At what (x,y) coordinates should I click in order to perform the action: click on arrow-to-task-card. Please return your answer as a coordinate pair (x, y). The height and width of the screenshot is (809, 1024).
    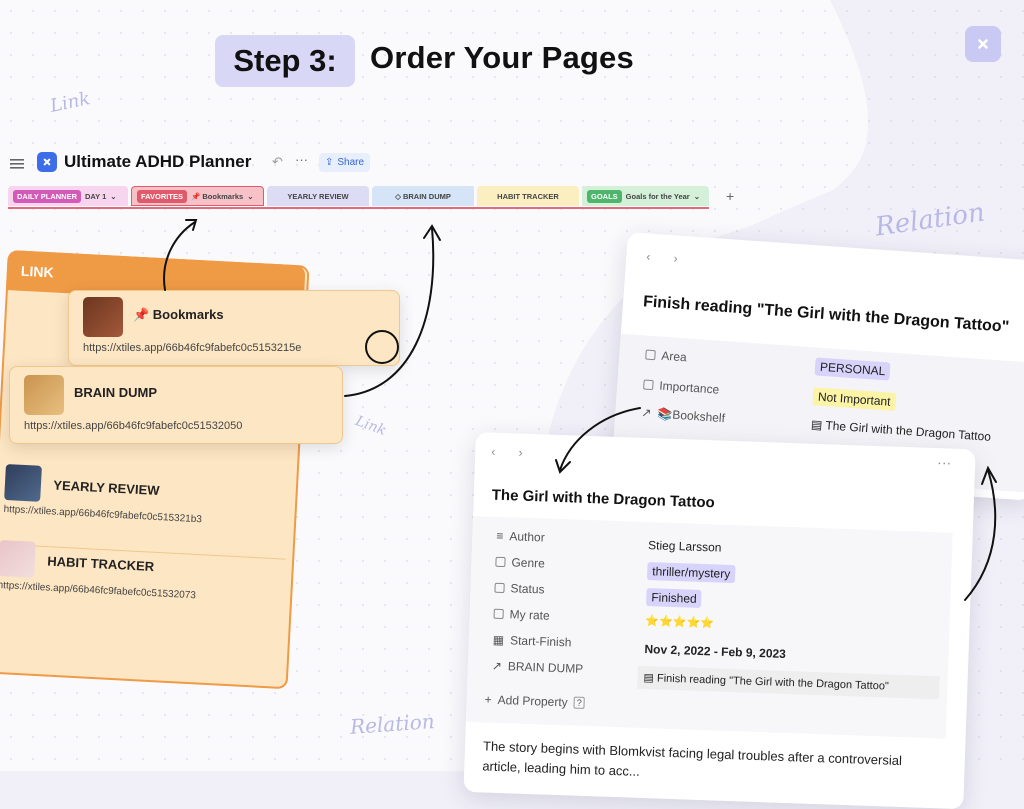
    Looking at the image, I should click on (980, 535).